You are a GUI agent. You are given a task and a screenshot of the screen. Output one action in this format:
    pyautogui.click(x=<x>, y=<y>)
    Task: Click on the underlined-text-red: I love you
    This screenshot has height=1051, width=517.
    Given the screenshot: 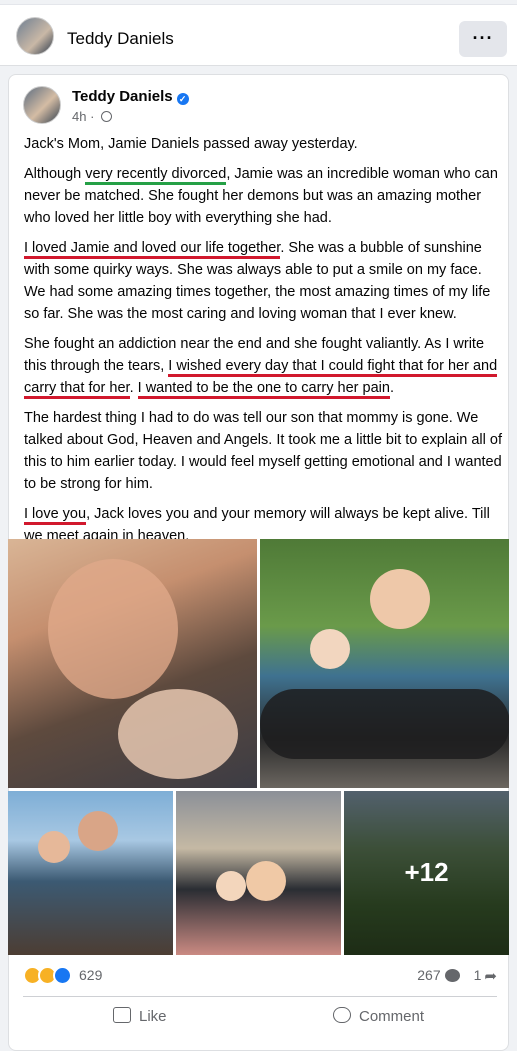 What is the action you would take?
    pyautogui.click(x=55, y=515)
    